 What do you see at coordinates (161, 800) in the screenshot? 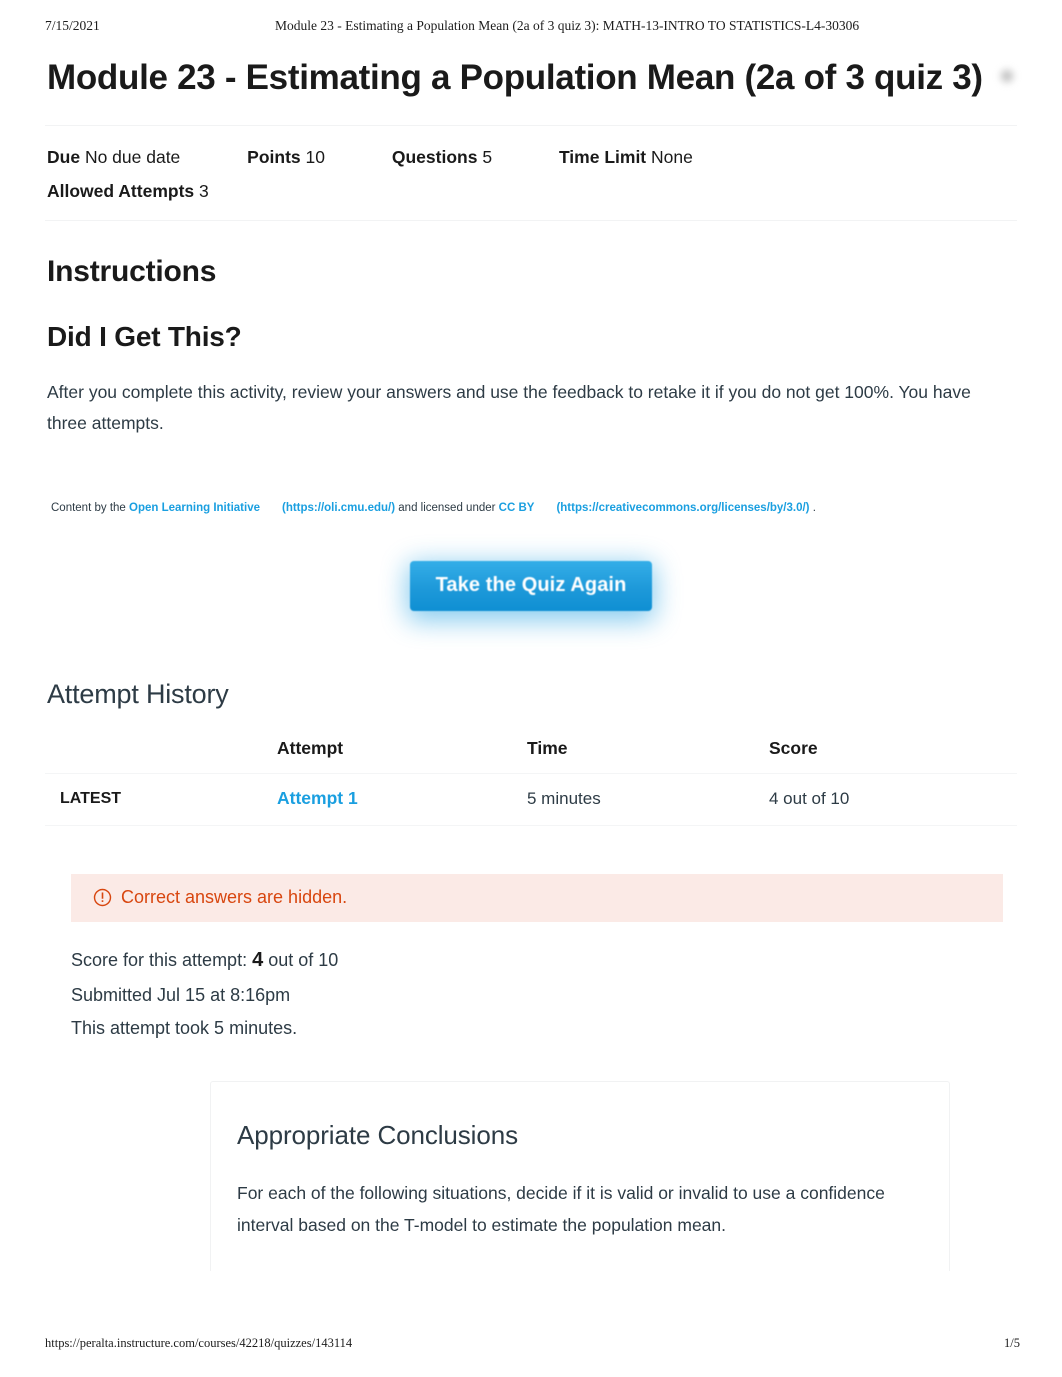
I see `row-kept-badge: LATEST` at bounding box center [161, 800].